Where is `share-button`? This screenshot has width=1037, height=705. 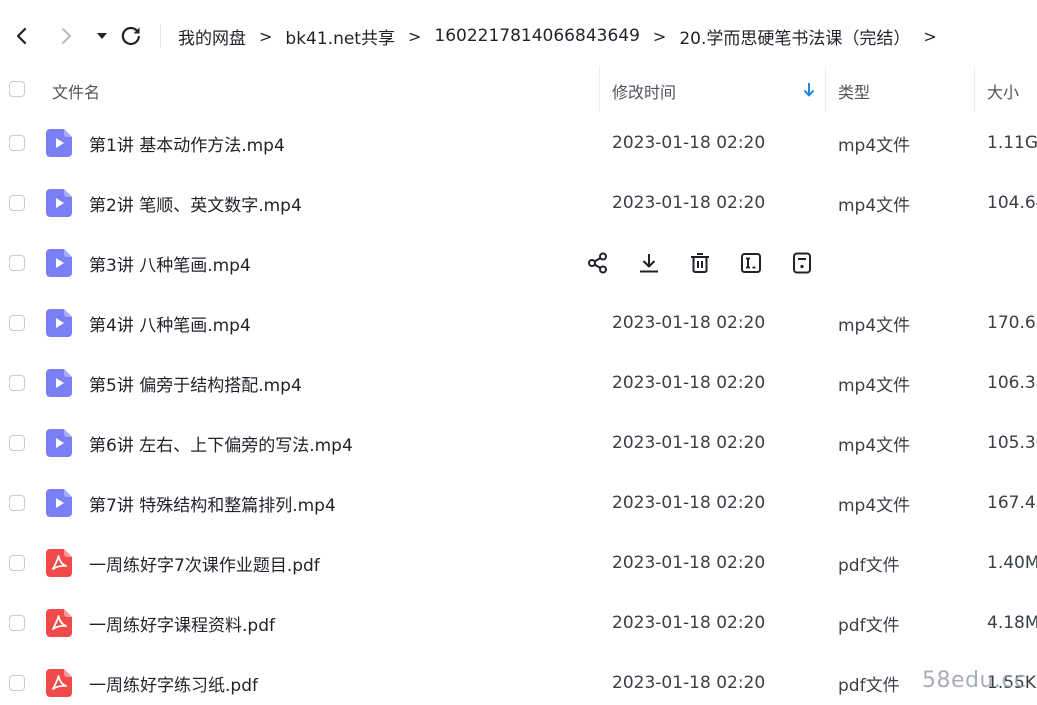
share-button is located at coordinates (598, 263).